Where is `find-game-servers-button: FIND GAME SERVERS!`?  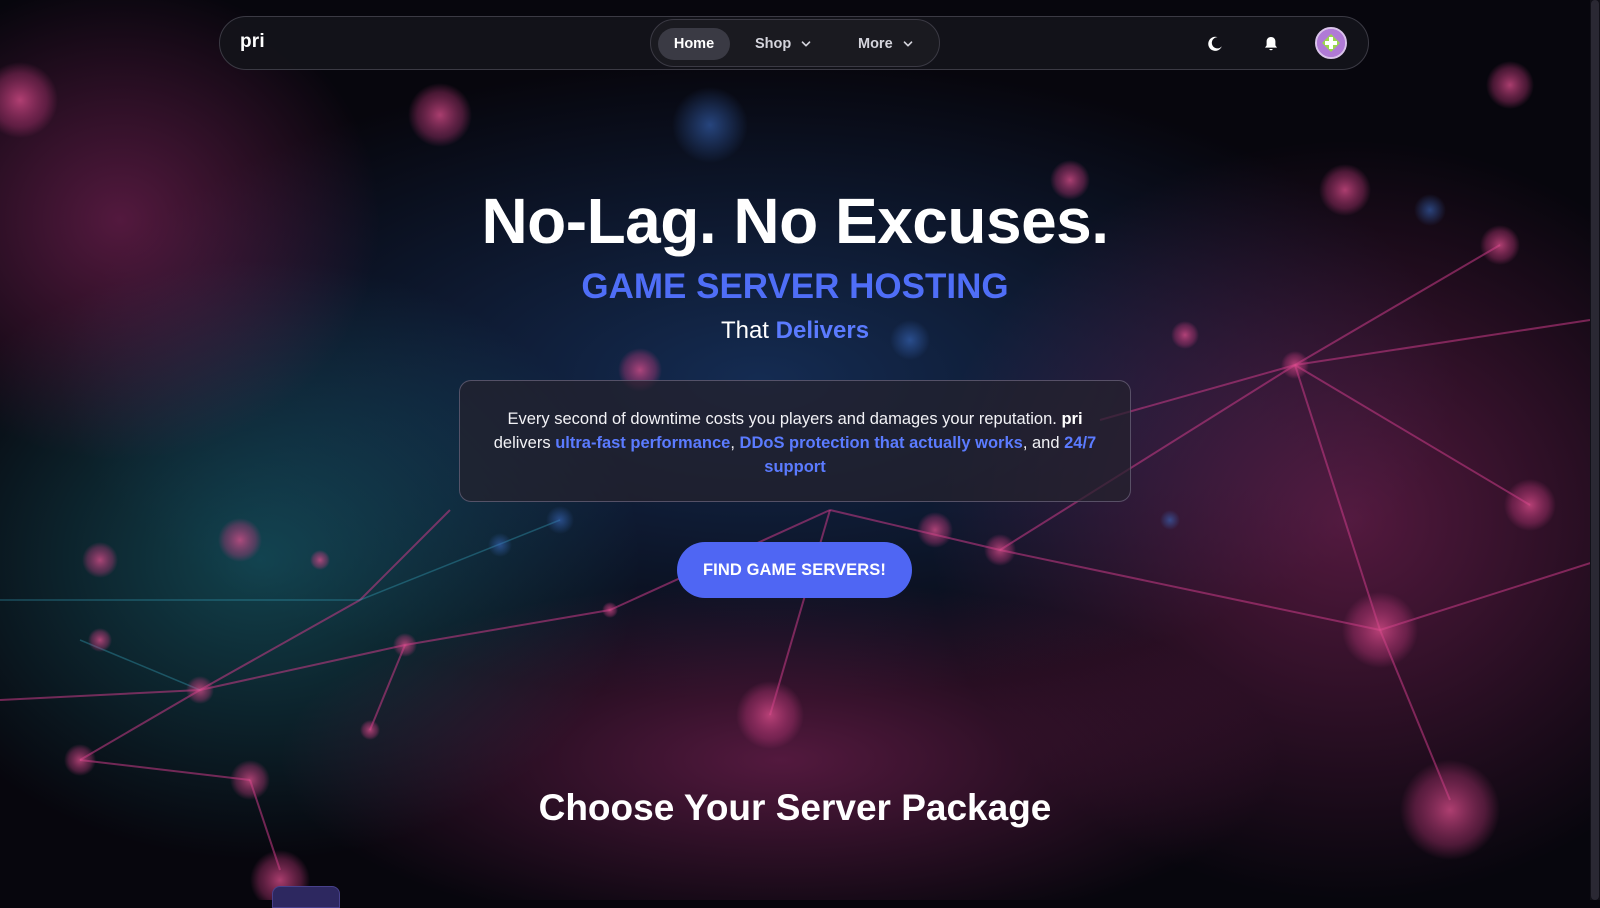
find-game-servers-button: FIND GAME SERVERS! is located at coordinates (794, 570).